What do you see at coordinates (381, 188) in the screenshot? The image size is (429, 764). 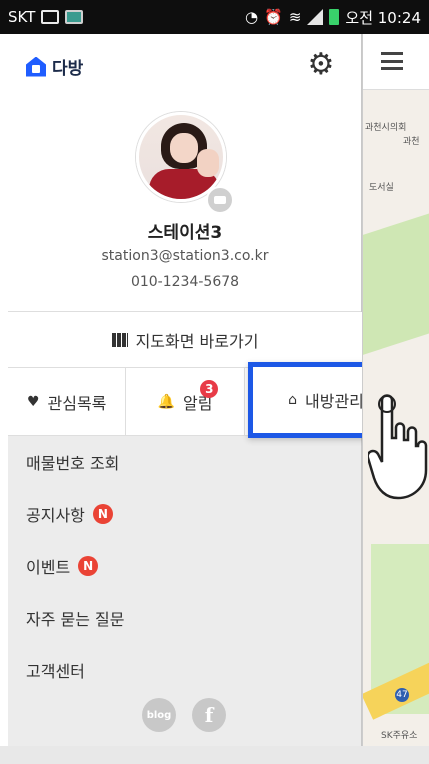 I see `map-label: 도서실` at bounding box center [381, 188].